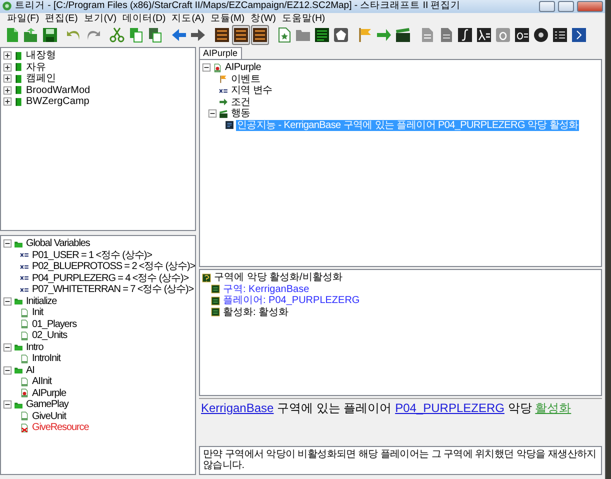 Image resolution: width=611 pixels, height=479 pixels. I want to click on tree-item: 내장형, so click(41, 56).